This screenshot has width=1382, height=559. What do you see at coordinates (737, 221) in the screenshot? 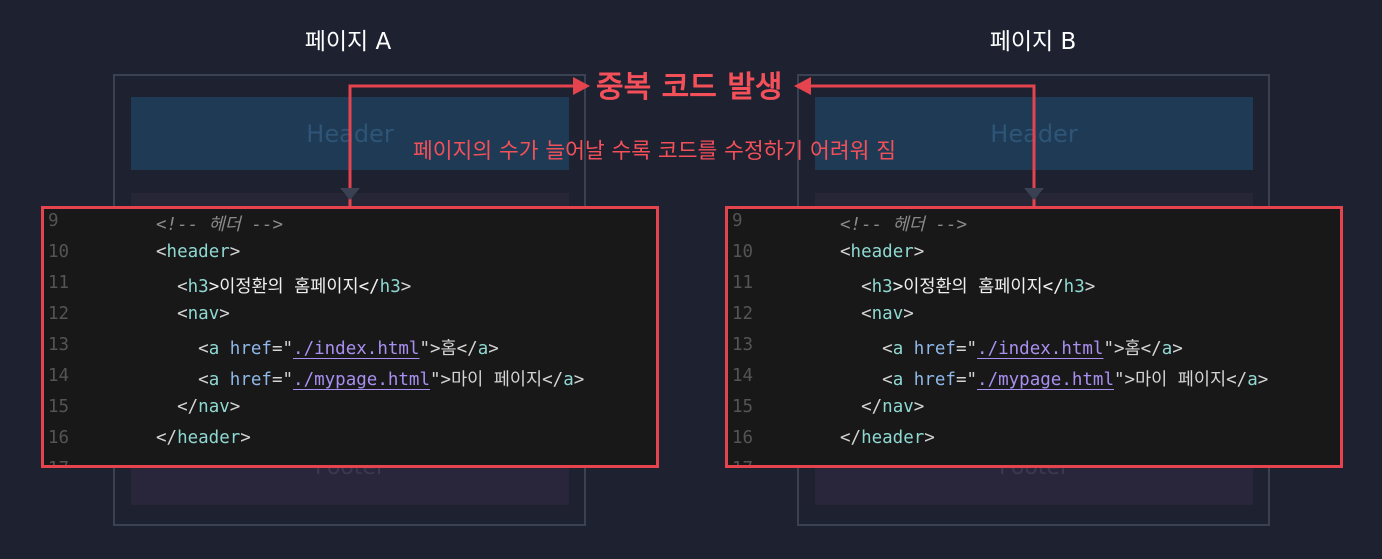
I see `line-number: 9` at bounding box center [737, 221].